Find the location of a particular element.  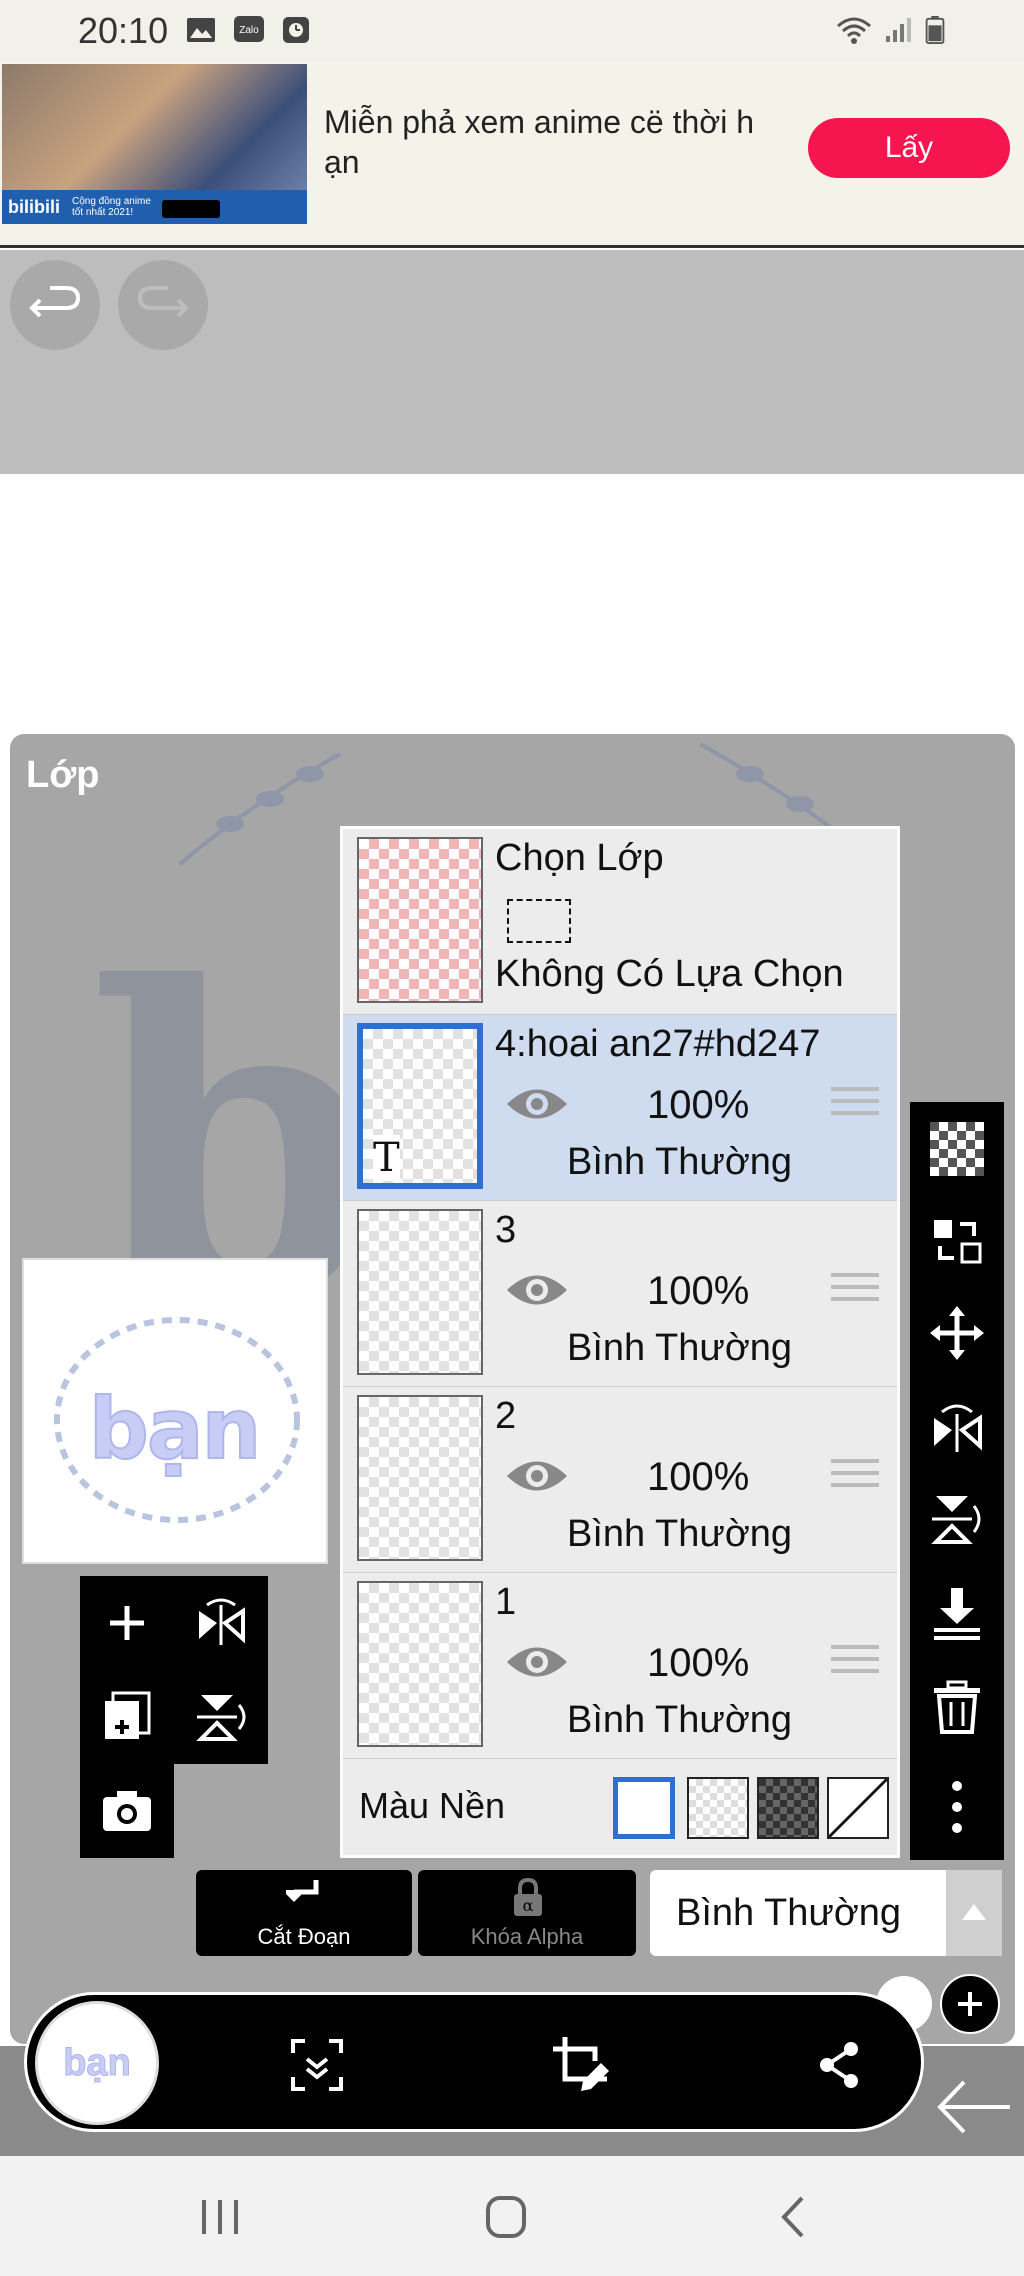

layer-name: 1 is located at coordinates (506, 1602).